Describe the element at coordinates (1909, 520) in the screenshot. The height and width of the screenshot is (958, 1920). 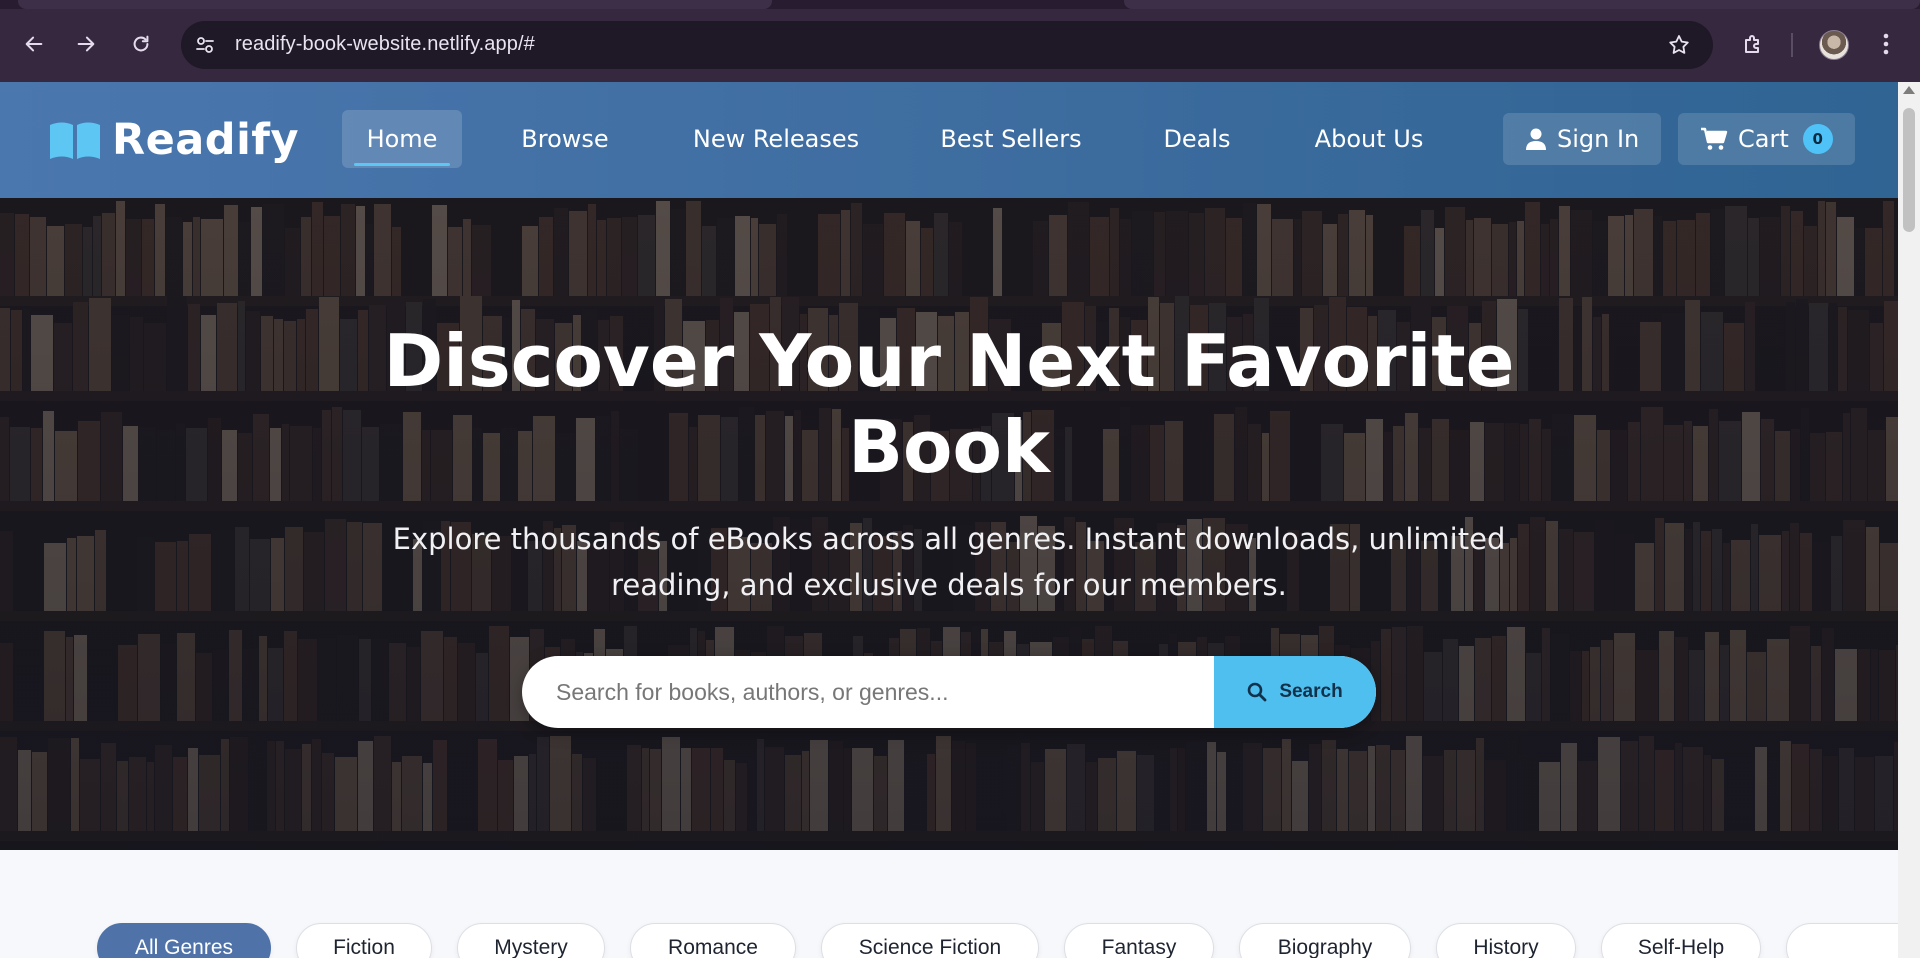
I see `page-scrollbar` at that location.